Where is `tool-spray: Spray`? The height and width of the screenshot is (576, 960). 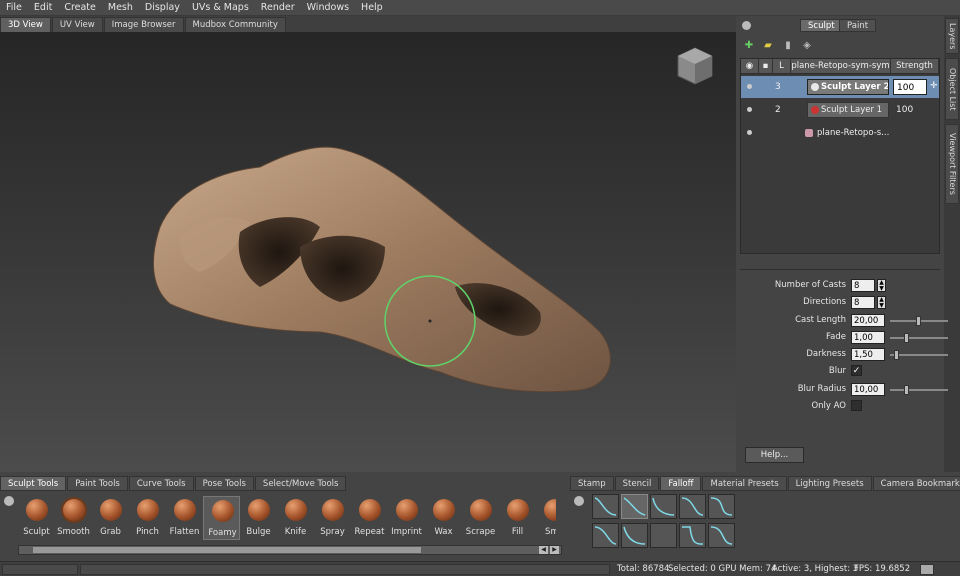 tool-spray: Spray is located at coordinates (332, 518).